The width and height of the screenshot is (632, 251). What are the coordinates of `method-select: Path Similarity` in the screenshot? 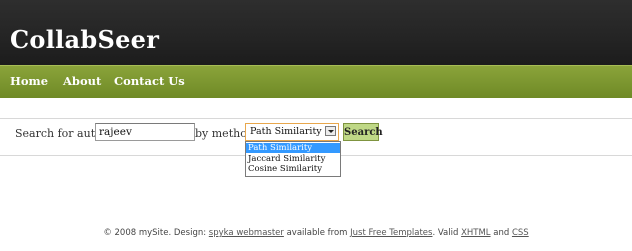 It's located at (292, 132).